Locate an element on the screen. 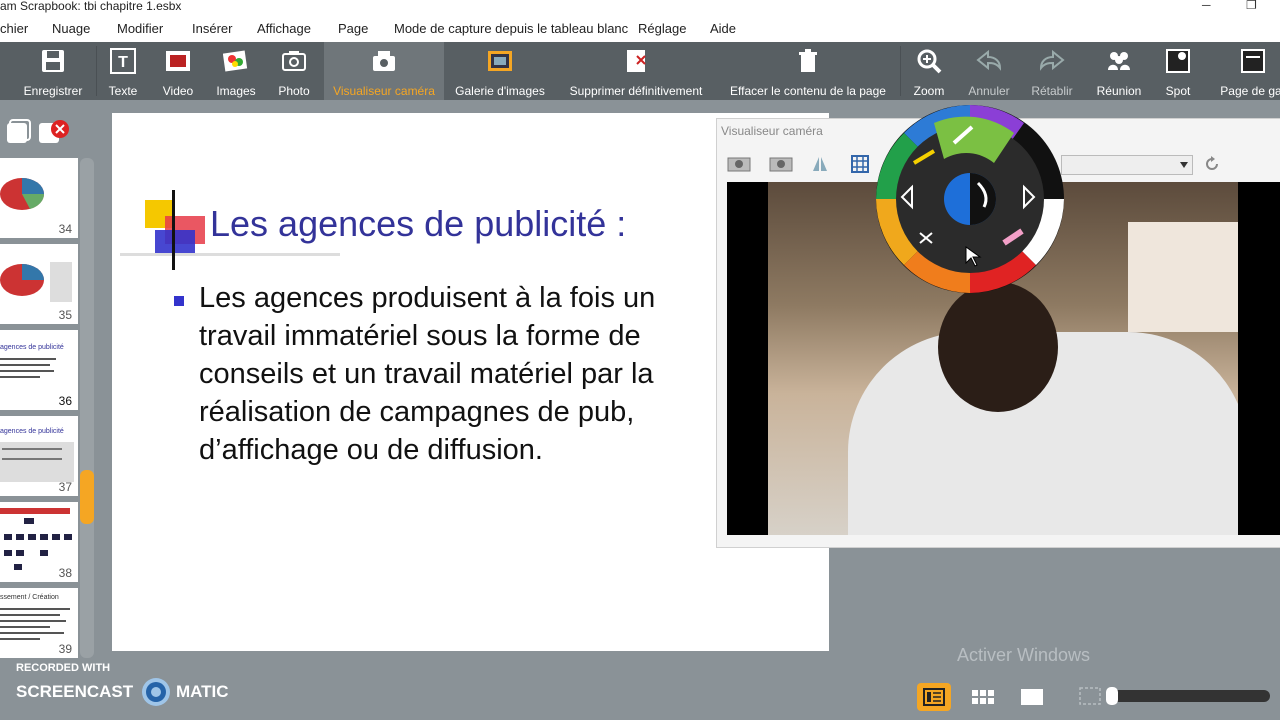 The image size is (1280, 720). save-label: Enregistrer is located at coordinates (53, 91).